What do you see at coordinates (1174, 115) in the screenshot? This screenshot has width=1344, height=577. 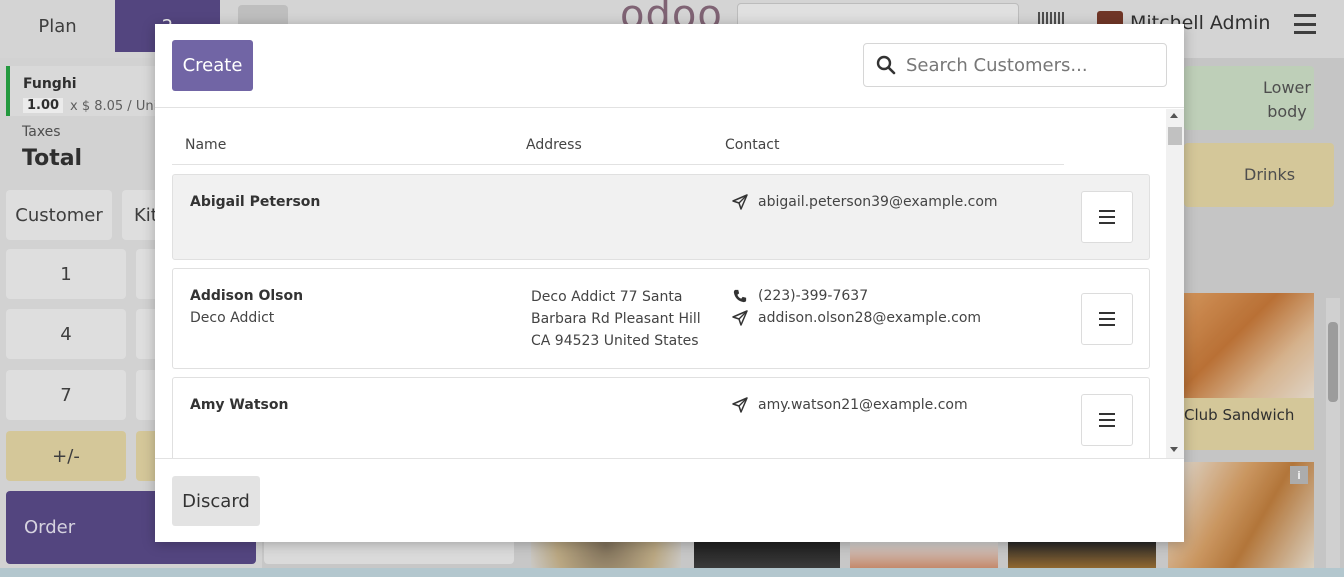 I see `scroll-up-icon` at bounding box center [1174, 115].